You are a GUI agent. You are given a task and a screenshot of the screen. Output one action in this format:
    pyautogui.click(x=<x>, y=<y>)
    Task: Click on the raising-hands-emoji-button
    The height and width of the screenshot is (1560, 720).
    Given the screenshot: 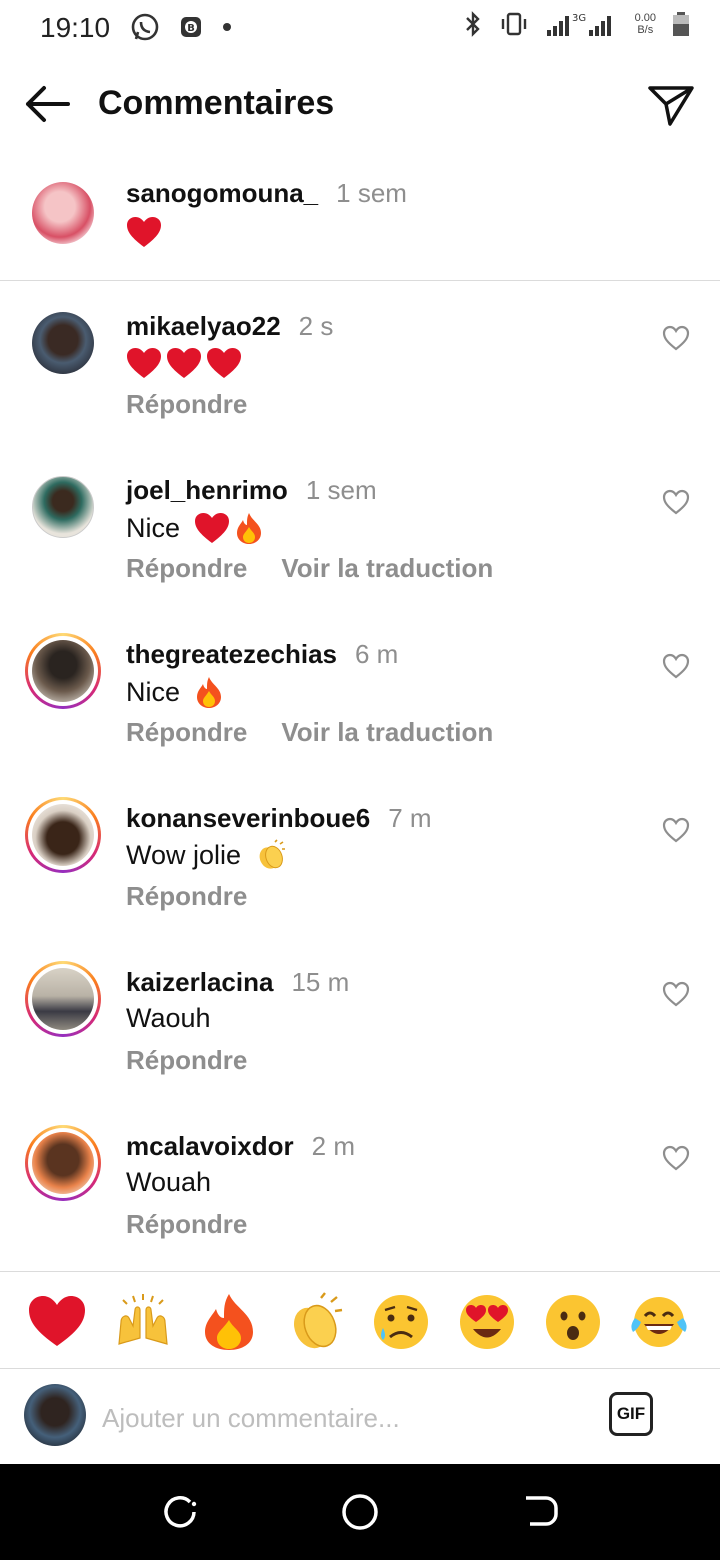 What is the action you would take?
    pyautogui.click(x=143, y=1322)
    